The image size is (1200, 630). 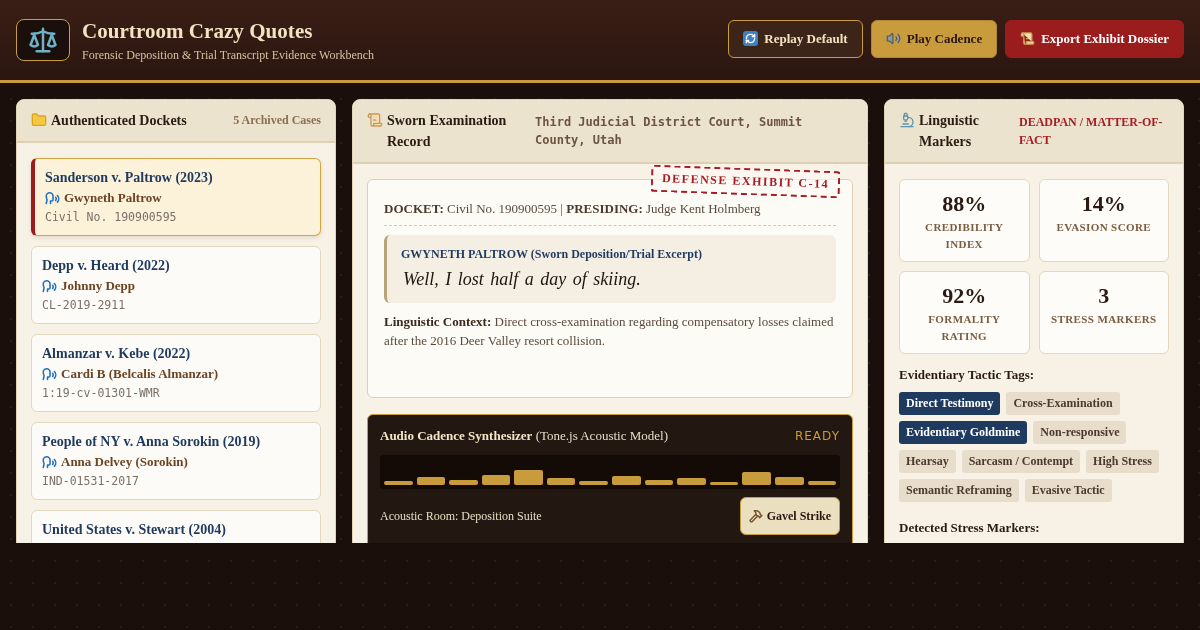 What do you see at coordinates (91, 481) in the screenshot?
I see `docket-number: IND-01531-2017` at bounding box center [91, 481].